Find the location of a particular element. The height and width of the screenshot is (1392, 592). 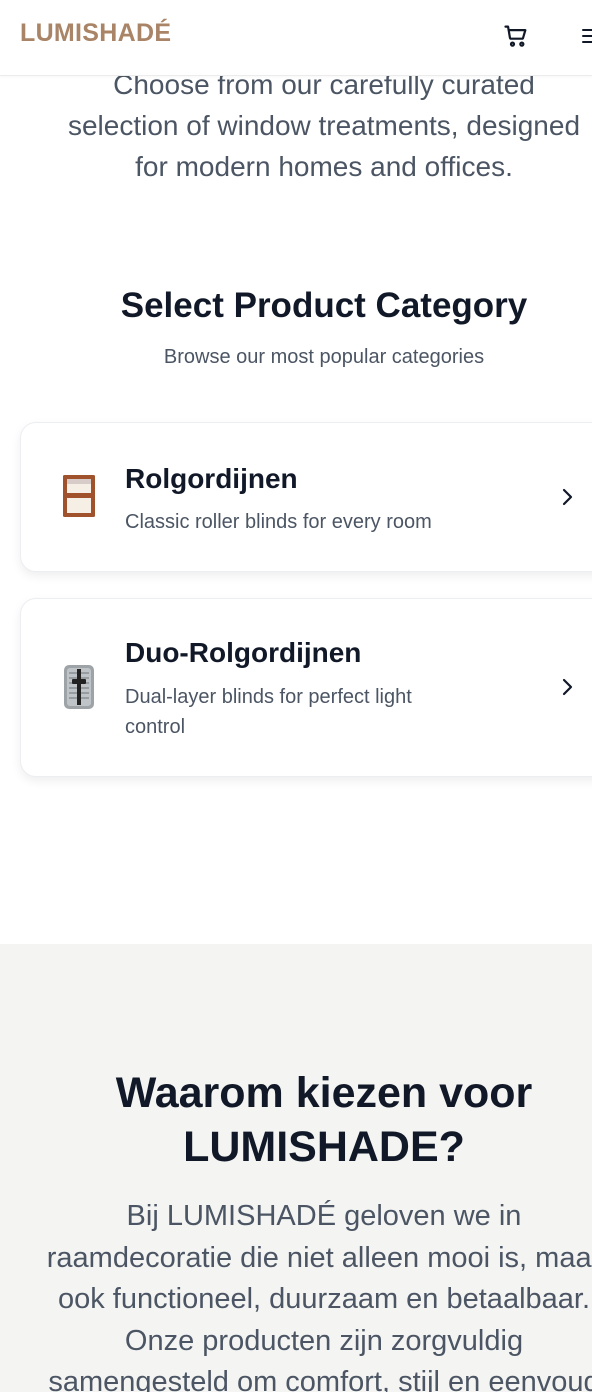

why-text-line: Onze producten zijn zorgvuldig is located at coordinates (324, 1340).